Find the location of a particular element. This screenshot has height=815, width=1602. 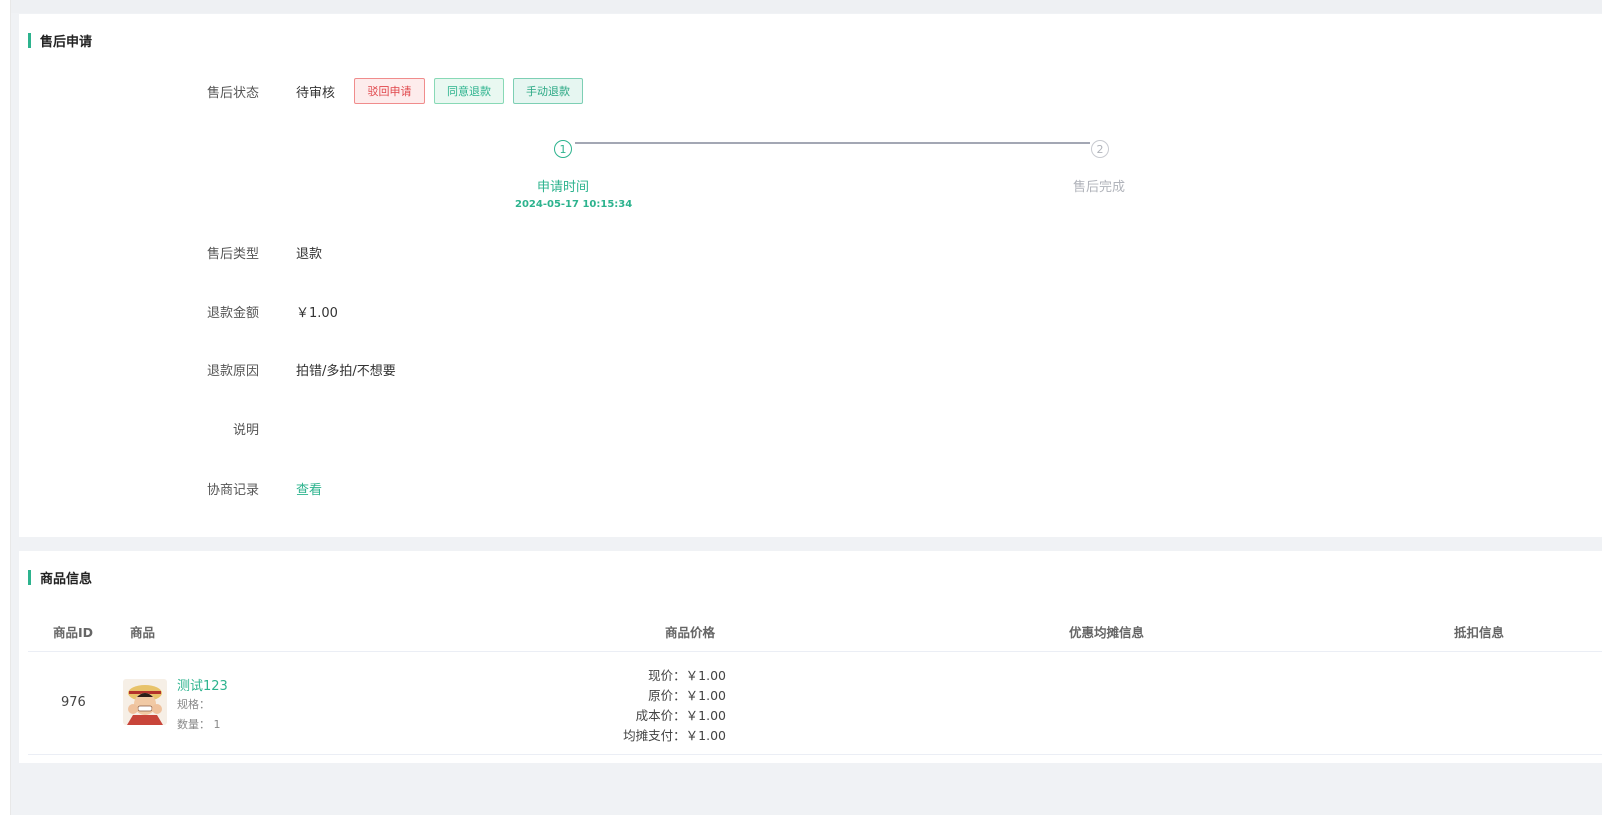

table-header-divider is located at coordinates (815, 651).